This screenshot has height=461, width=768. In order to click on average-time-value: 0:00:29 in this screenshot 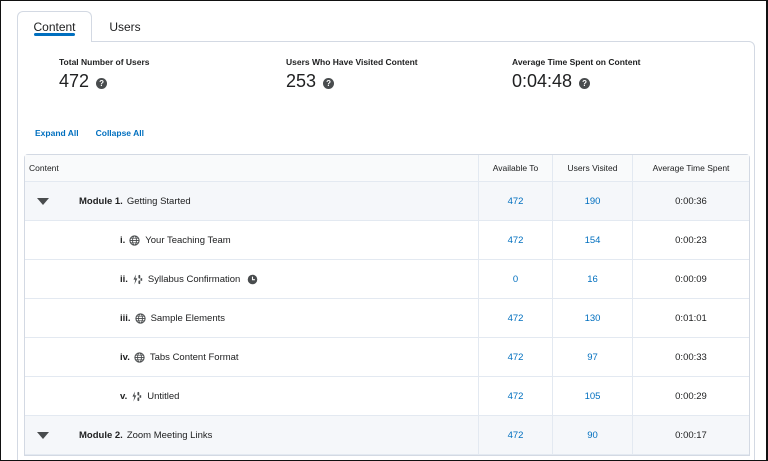, I will do `click(690, 396)`.